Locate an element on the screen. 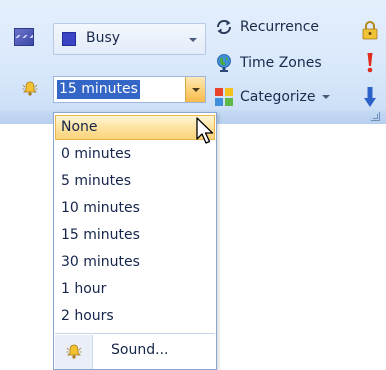 This screenshot has width=386, height=370. recurrence-button: Recurrence is located at coordinates (266, 27).